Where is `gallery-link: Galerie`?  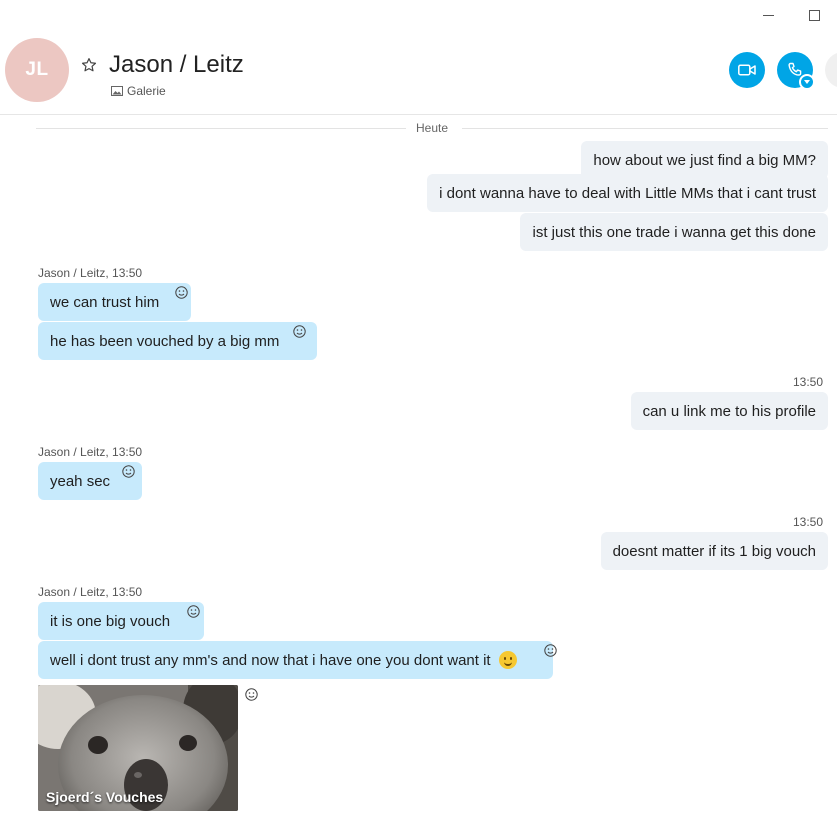 gallery-link: Galerie is located at coordinates (138, 91).